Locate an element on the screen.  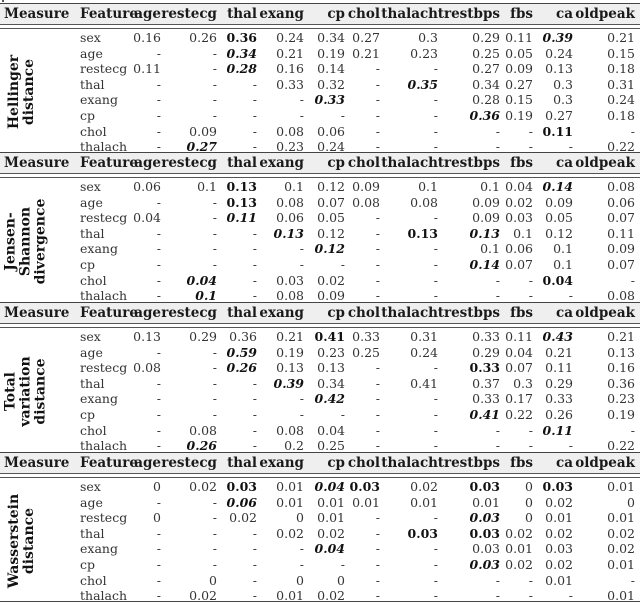
feature-name: chol is located at coordinates (93, 430).